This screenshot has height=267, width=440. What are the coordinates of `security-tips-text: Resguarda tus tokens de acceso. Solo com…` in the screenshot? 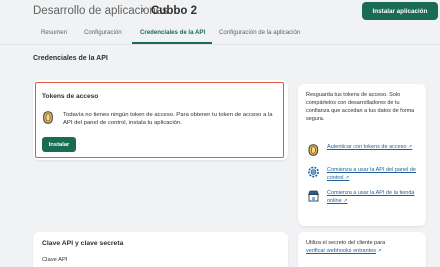 It's located at (360, 107).